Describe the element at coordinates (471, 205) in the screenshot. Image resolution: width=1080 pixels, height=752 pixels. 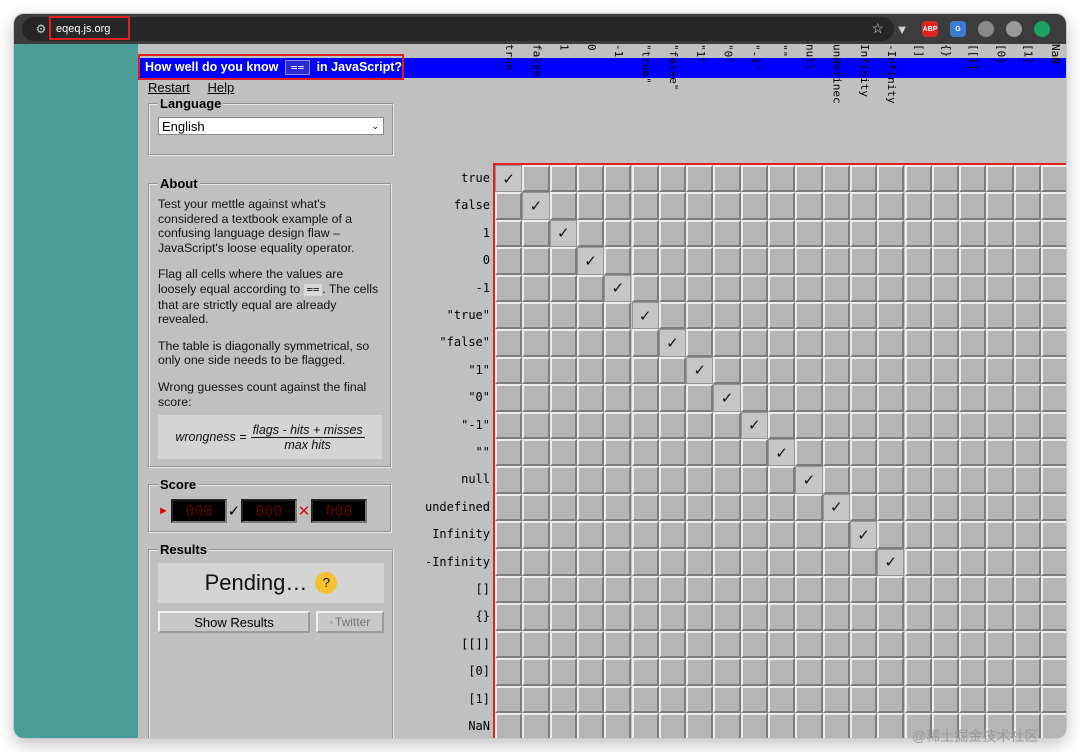
I see `row-label: false` at that location.